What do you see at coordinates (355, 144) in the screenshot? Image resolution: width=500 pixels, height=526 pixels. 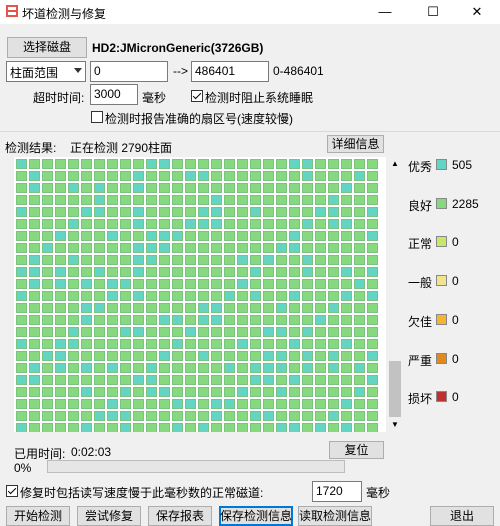 I see `details-button: 详细信息` at bounding box center [355, 144].